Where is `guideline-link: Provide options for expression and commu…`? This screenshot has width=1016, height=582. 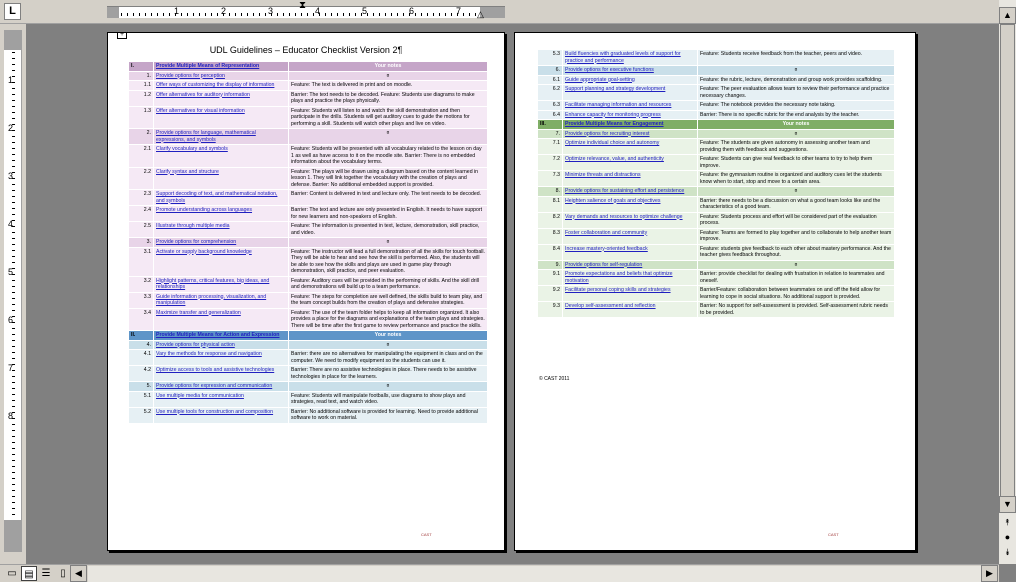
guideline-link: Provide options for expression and commu… is located at coordinates (214, 386).